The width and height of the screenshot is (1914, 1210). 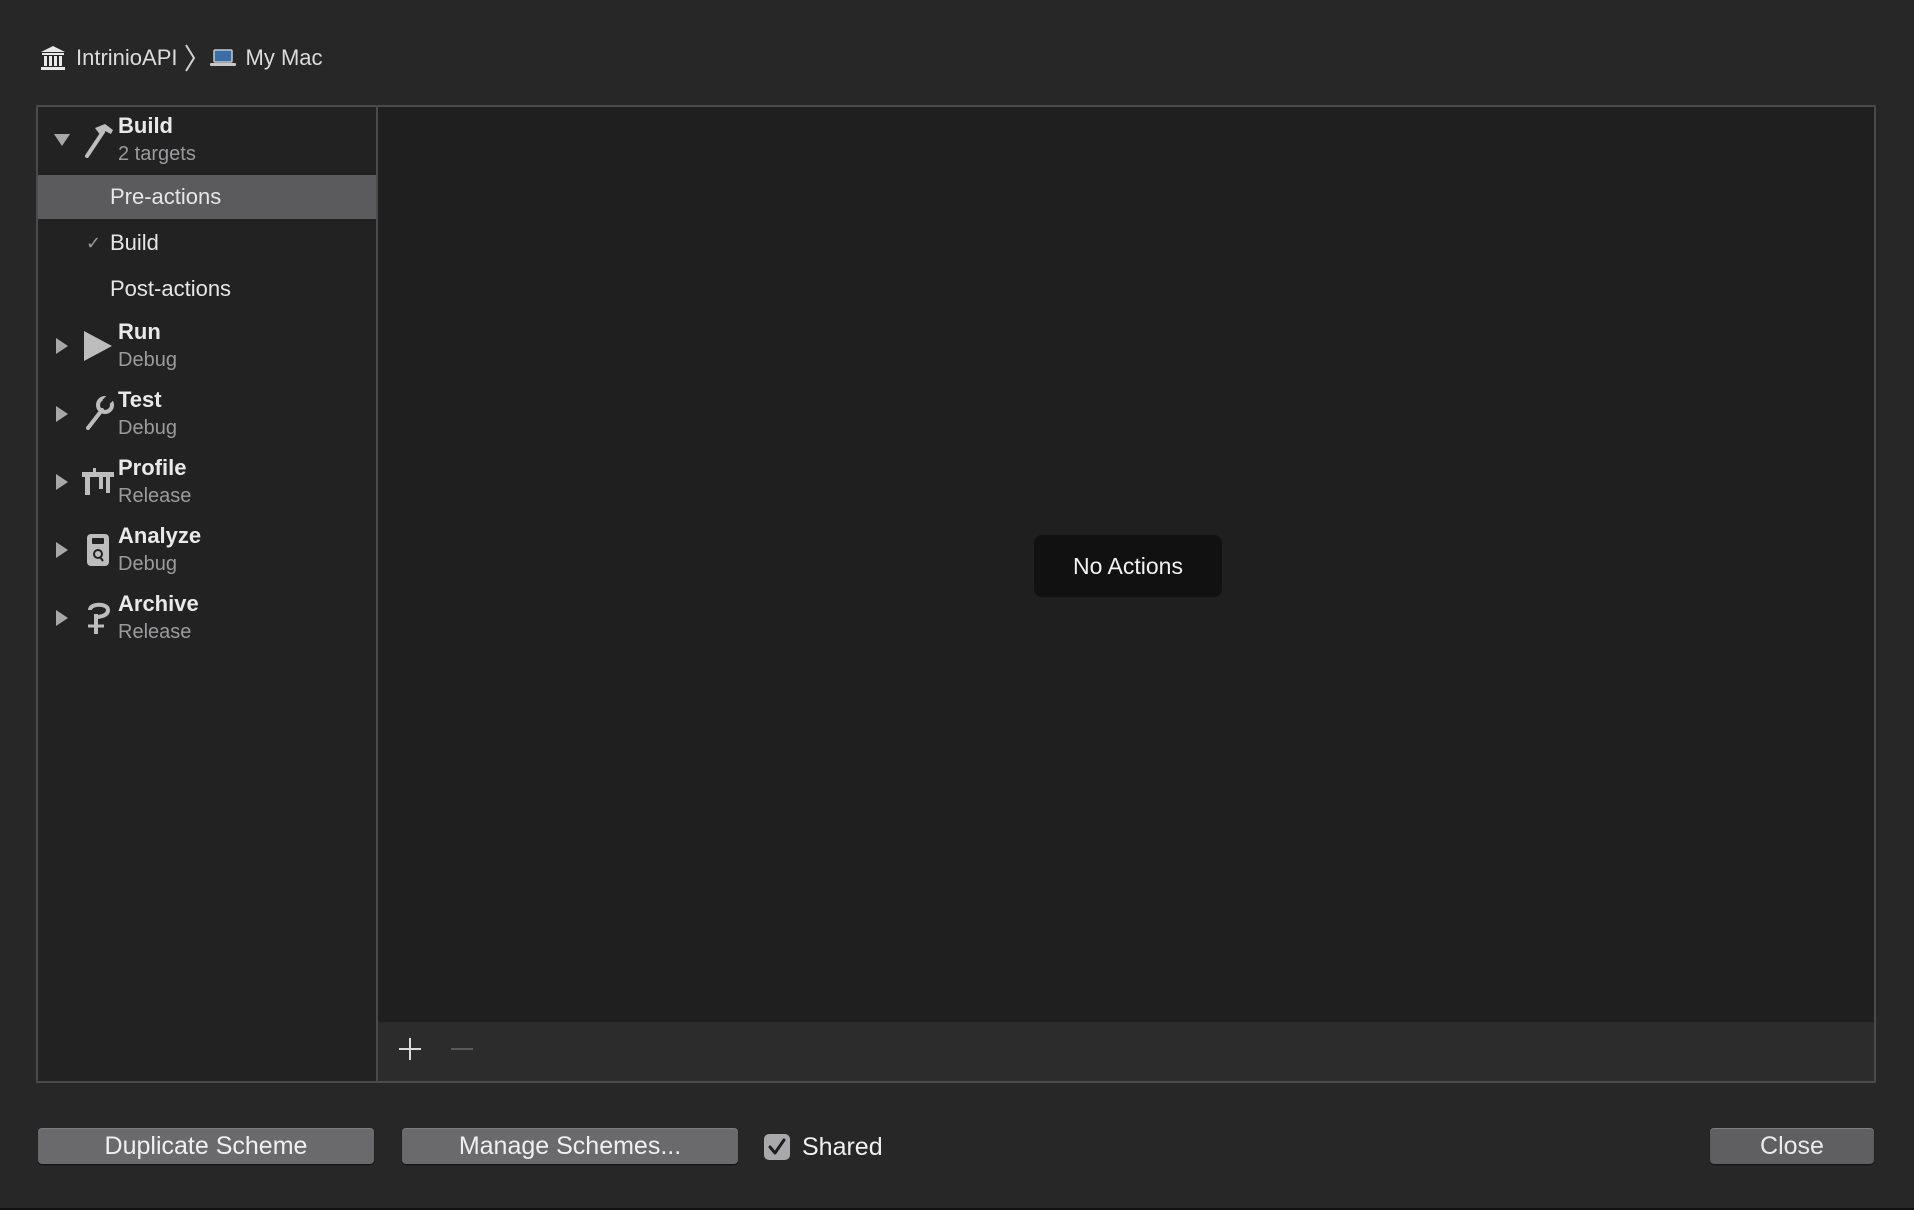 I want to click on laptop-icon, so click(x=223, y=58).